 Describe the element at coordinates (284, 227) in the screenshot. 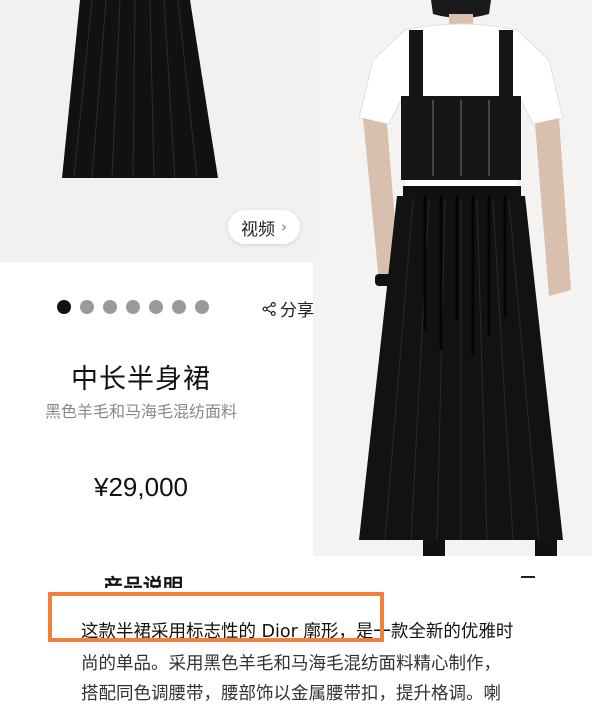

I see `chevron-right-icon: ›` at that location.